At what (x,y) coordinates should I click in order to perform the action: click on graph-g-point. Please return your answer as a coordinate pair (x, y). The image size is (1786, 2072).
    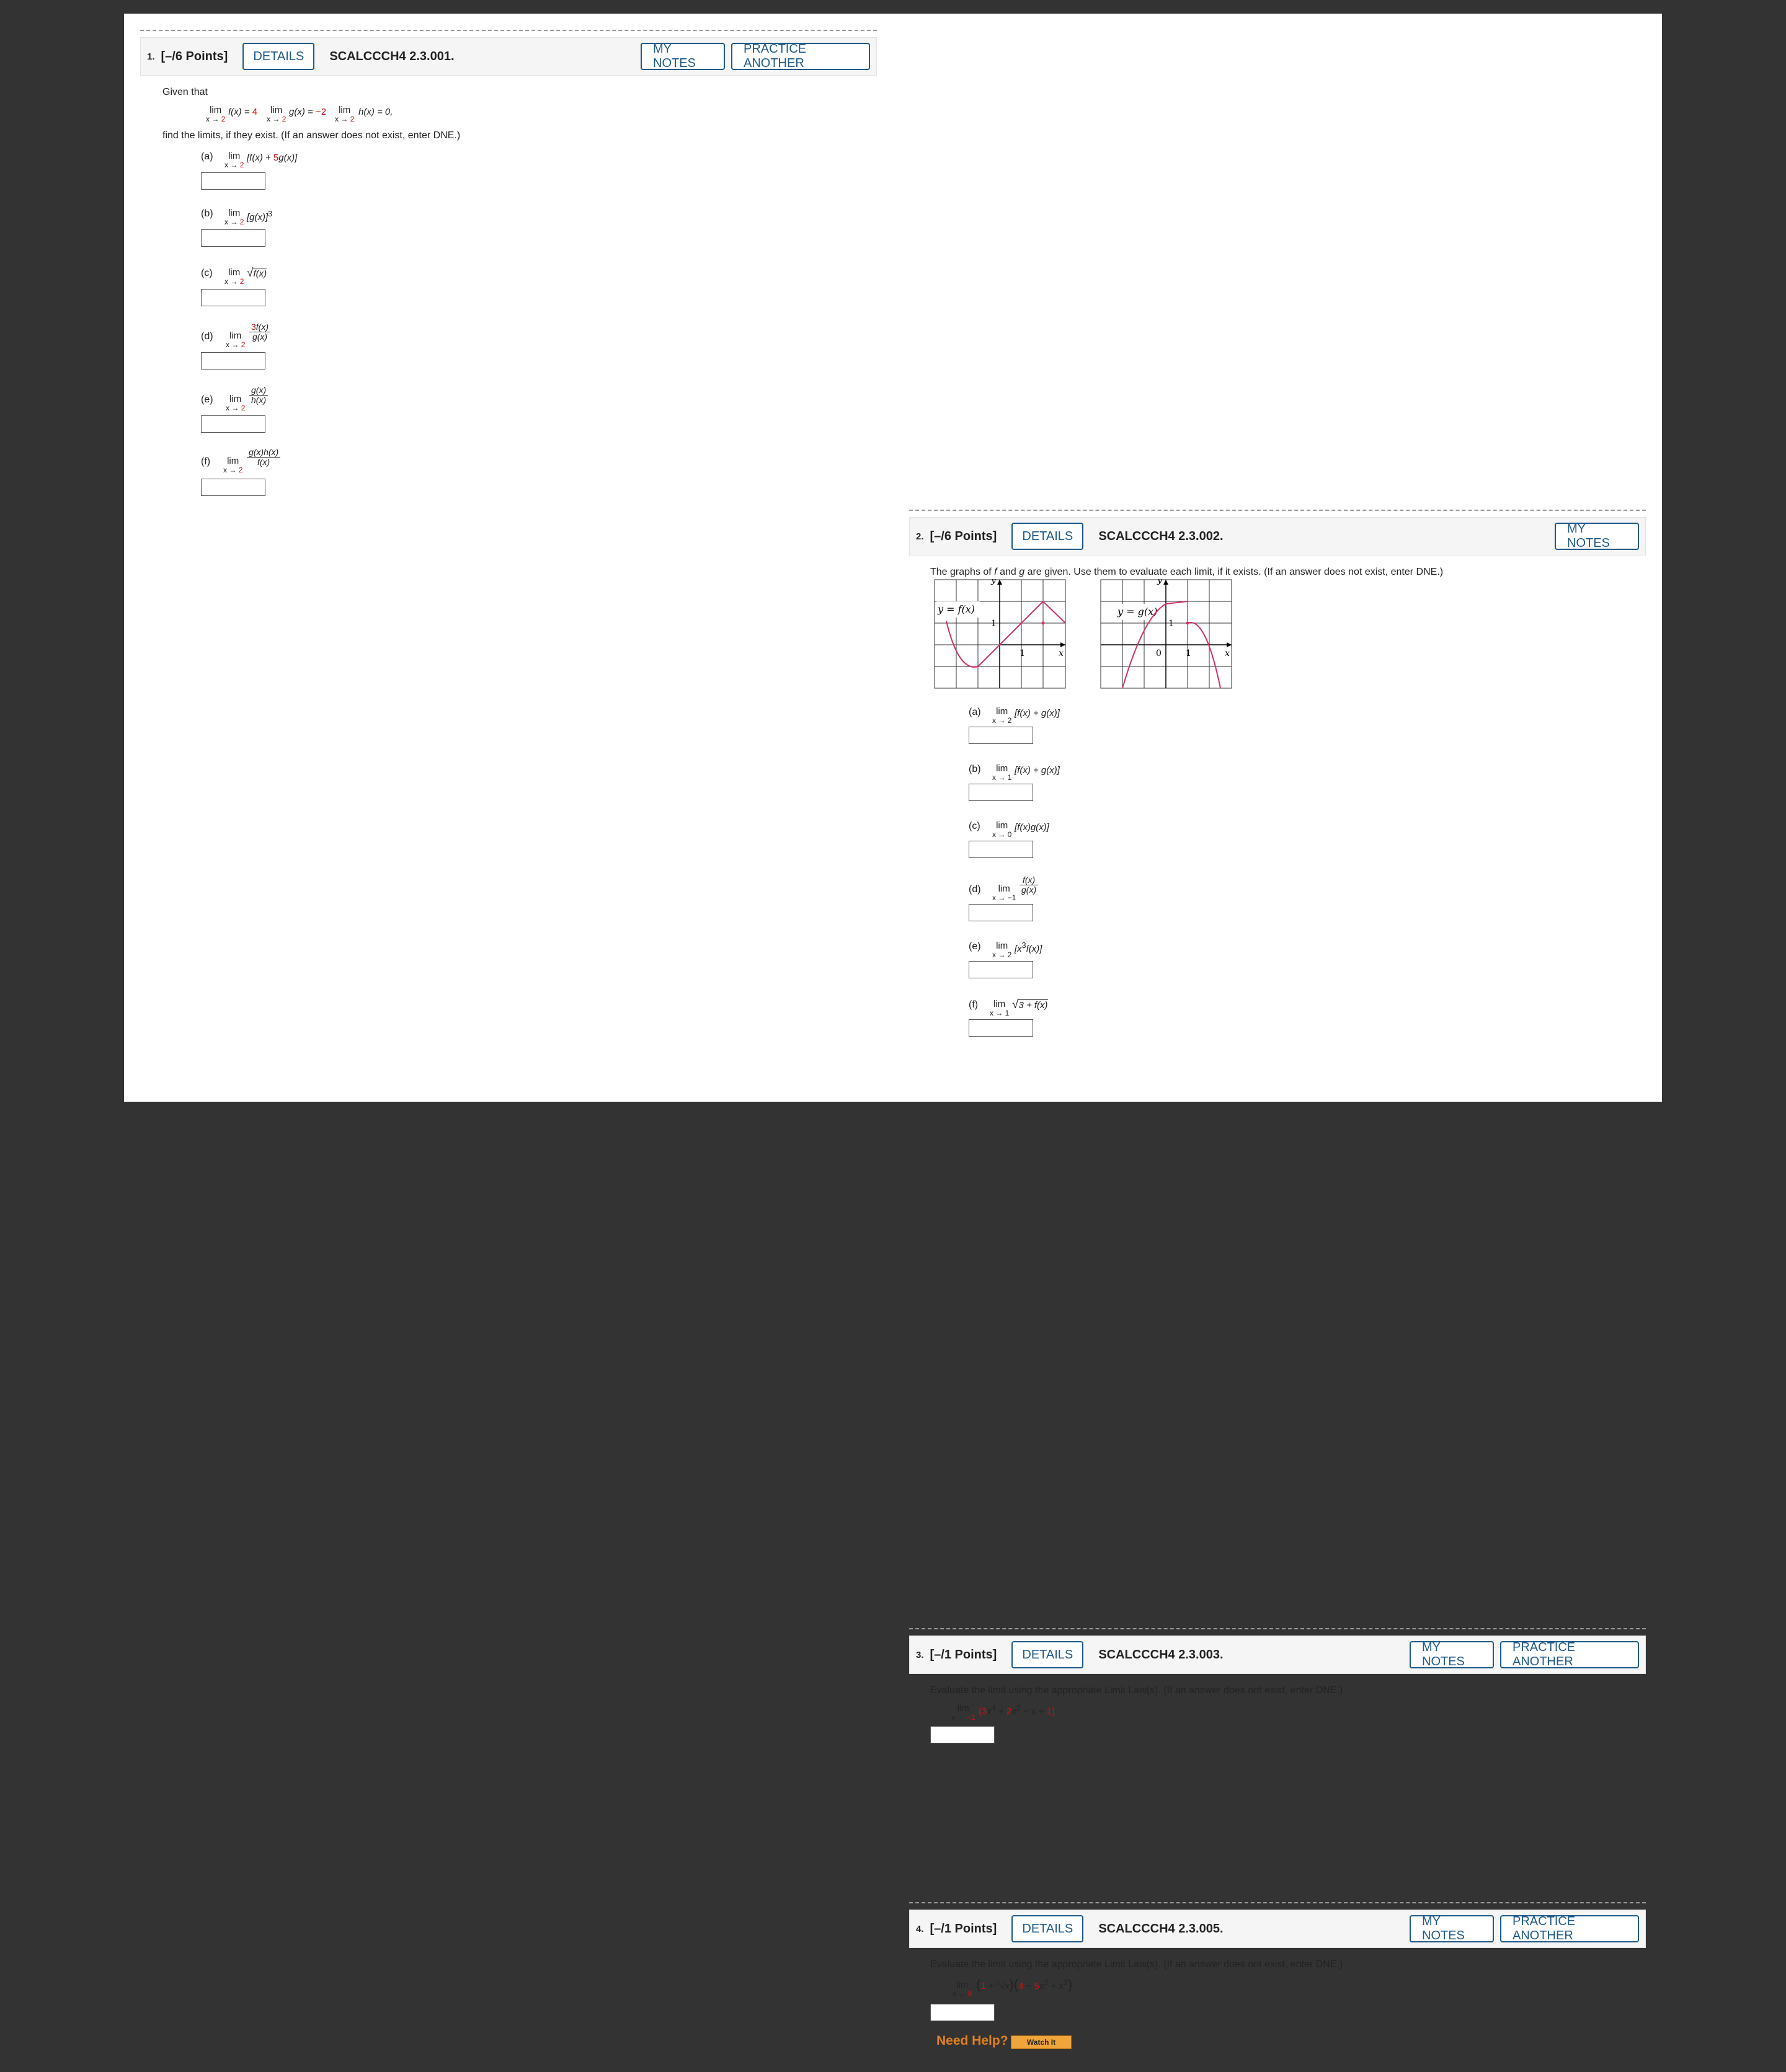
    Looking at the image, I should click on (1187, 623).